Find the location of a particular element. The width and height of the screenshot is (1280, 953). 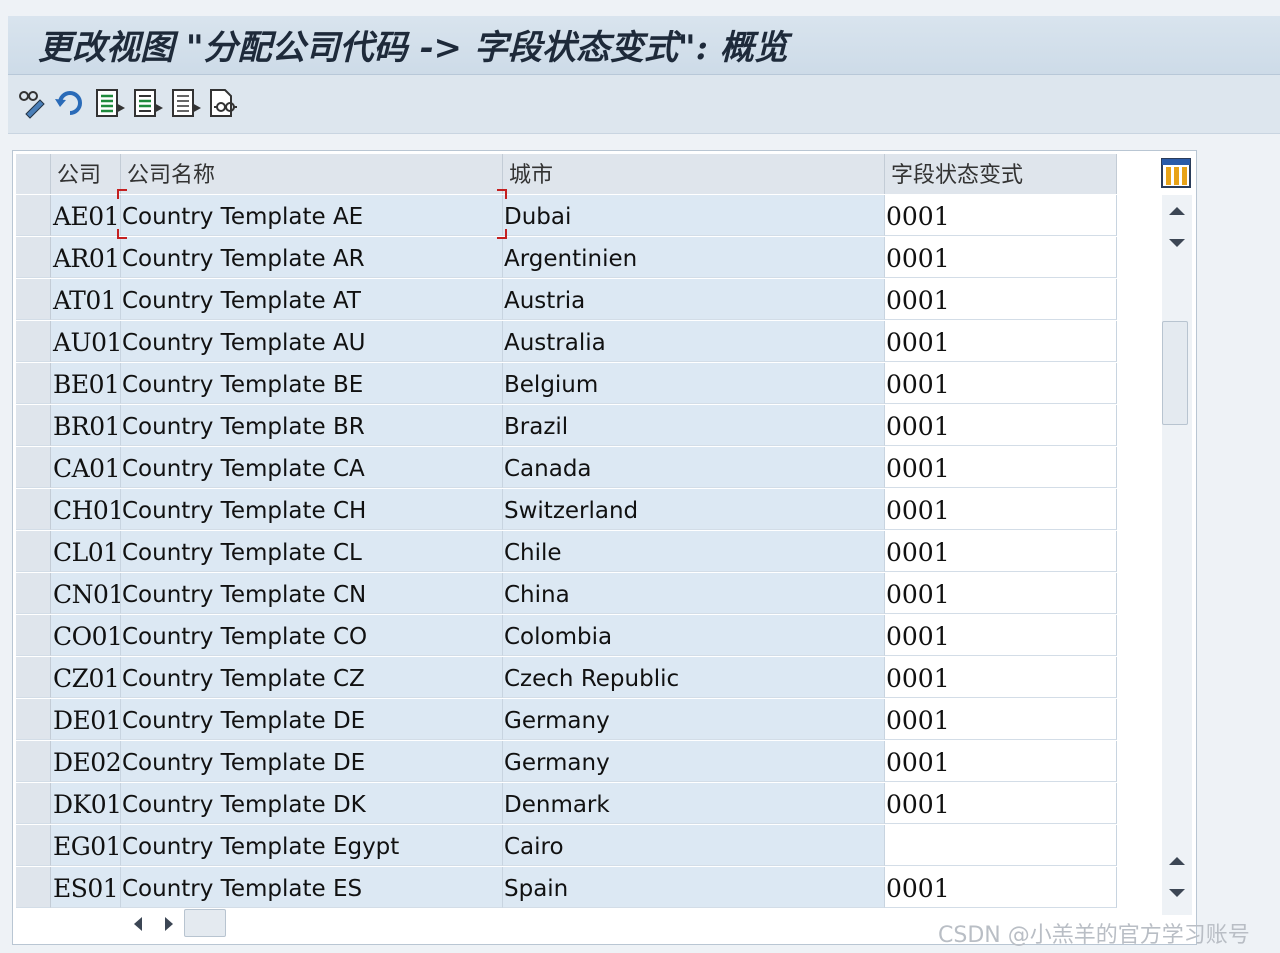

city-cell: Dubai is located at coordinates (694, 215).